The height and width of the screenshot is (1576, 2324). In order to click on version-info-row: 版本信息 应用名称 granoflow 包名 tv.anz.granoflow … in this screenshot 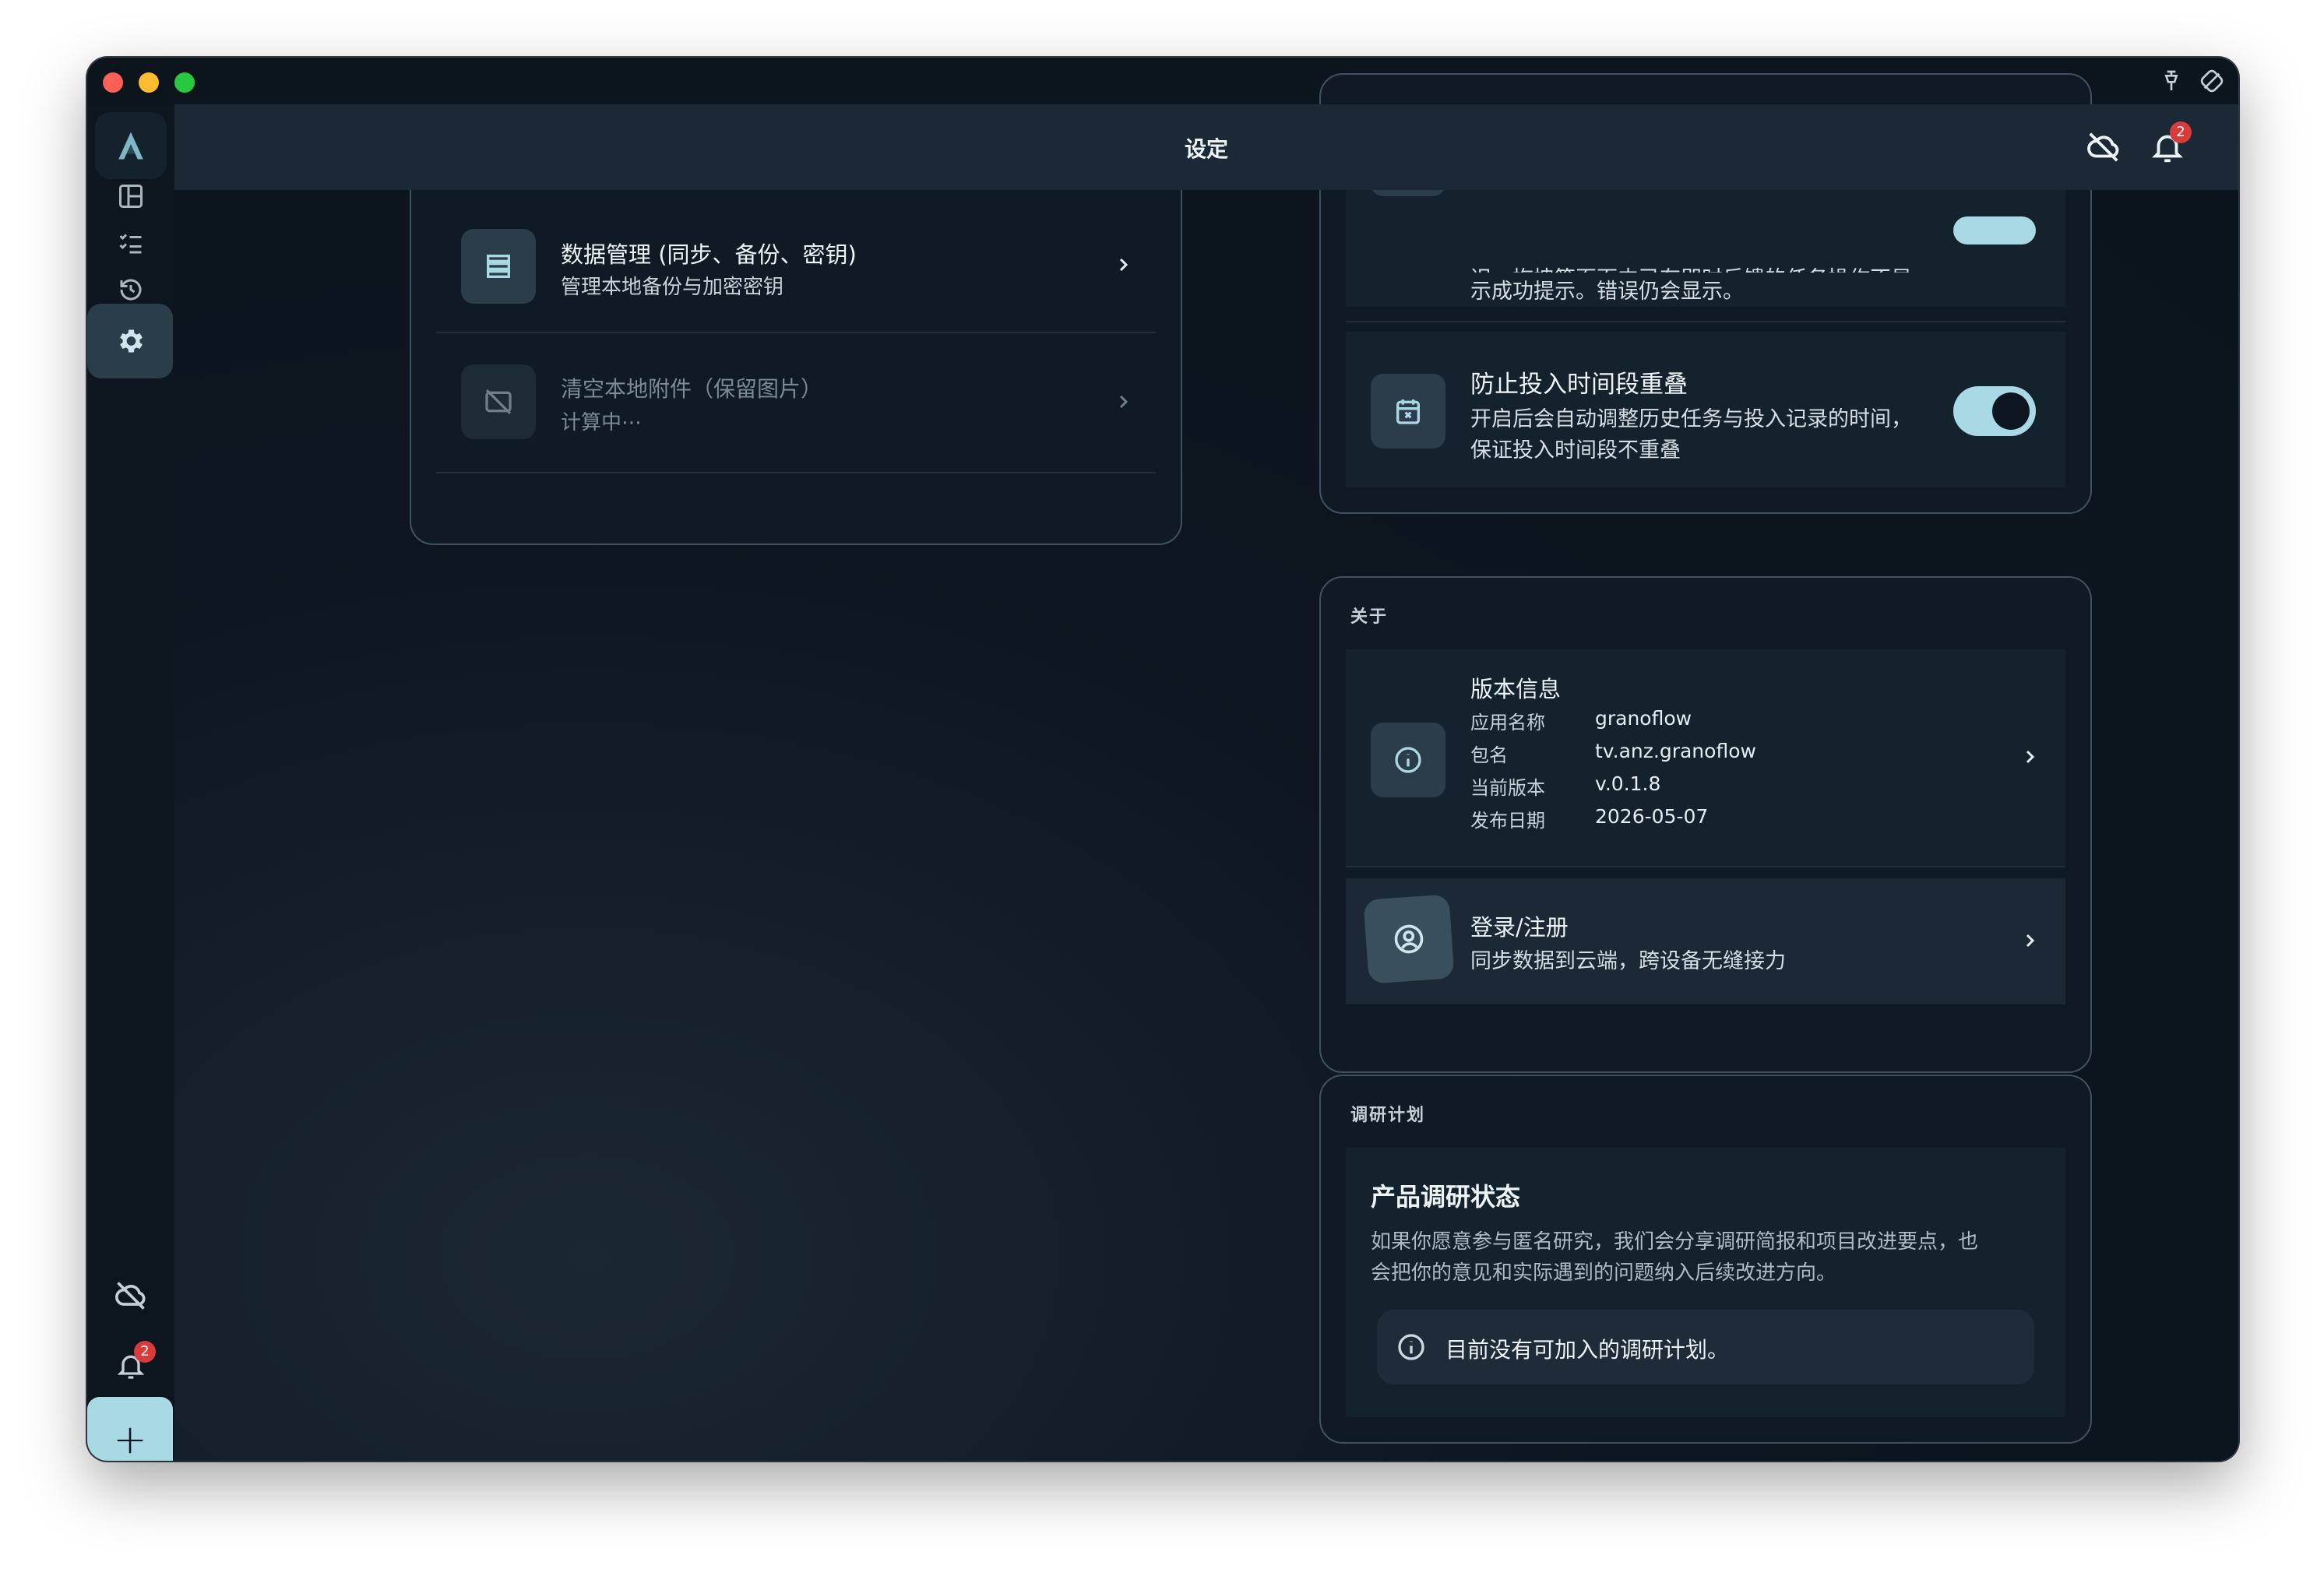, I will do `click(1705, 757)`.